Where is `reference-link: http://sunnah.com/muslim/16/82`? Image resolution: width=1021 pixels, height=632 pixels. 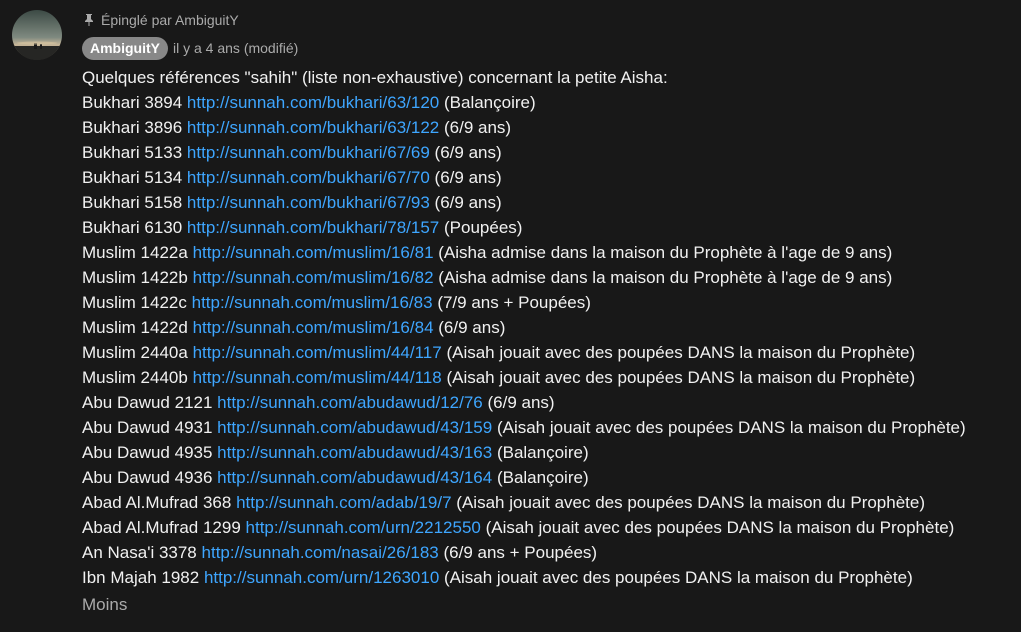
reference-link: http://sunnah.com/muslim/16/82 is located at coordinates (313, 277).